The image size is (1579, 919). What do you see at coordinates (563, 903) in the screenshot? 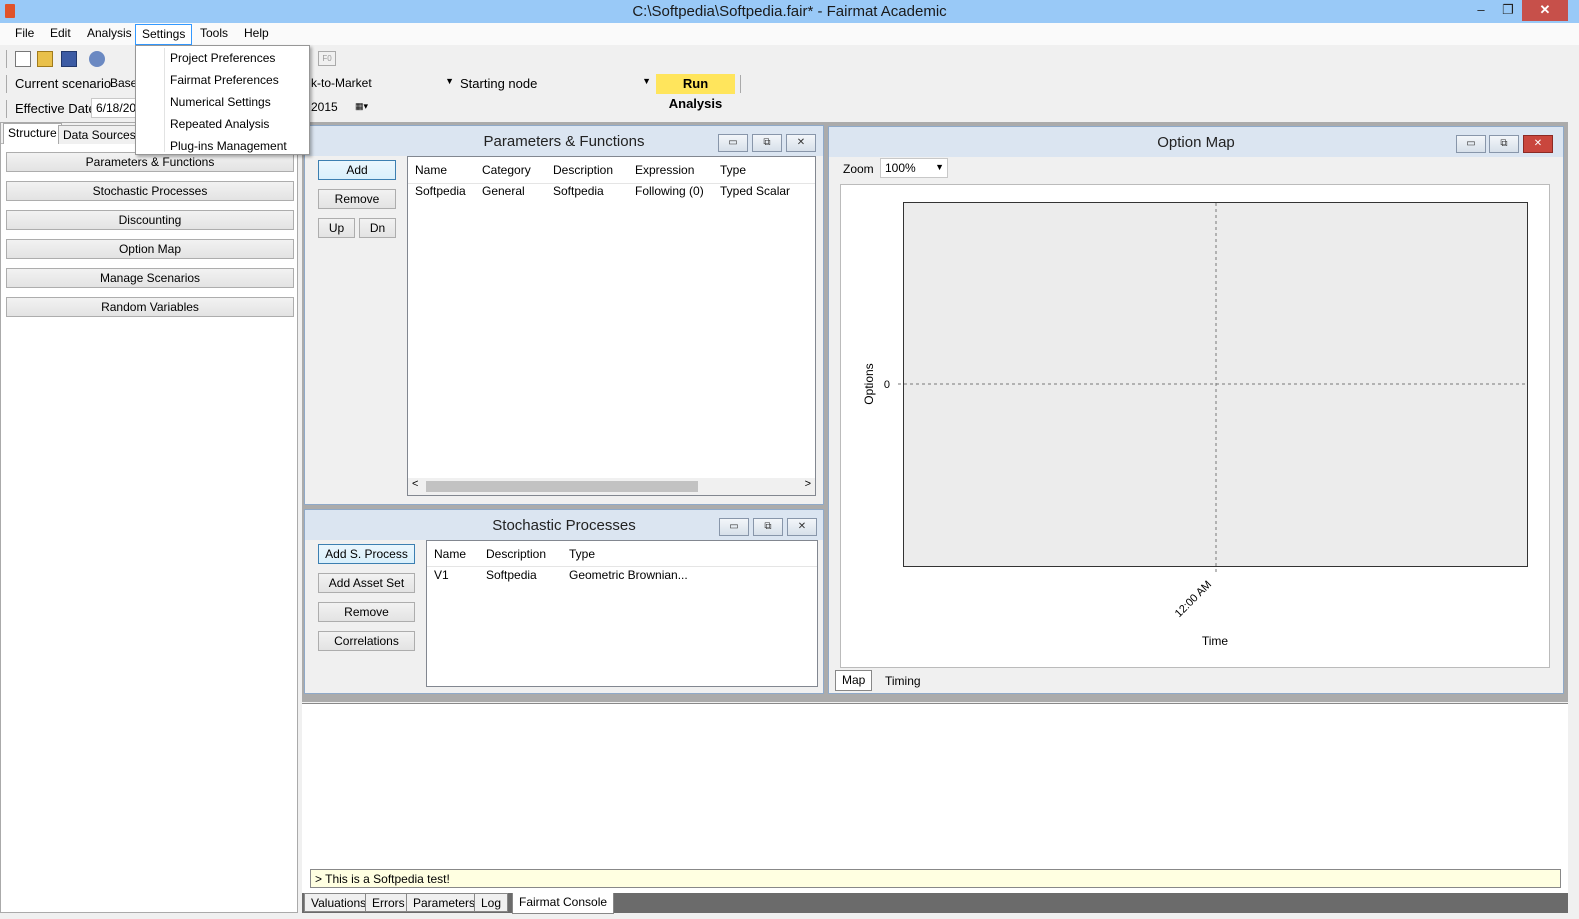
I see `tab-fairmat-console: Fairmat Console` at bounding box center [563, 903].